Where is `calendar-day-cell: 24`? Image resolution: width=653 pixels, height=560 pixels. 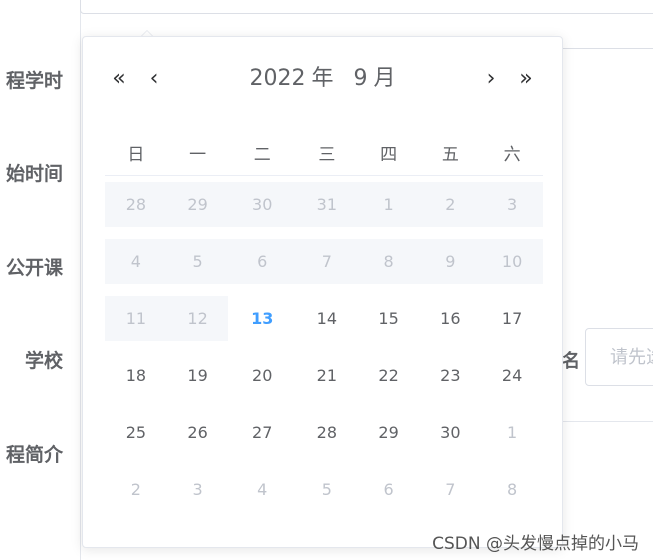 calendar-day-cell: 24 is located at coordinates (512, 375).